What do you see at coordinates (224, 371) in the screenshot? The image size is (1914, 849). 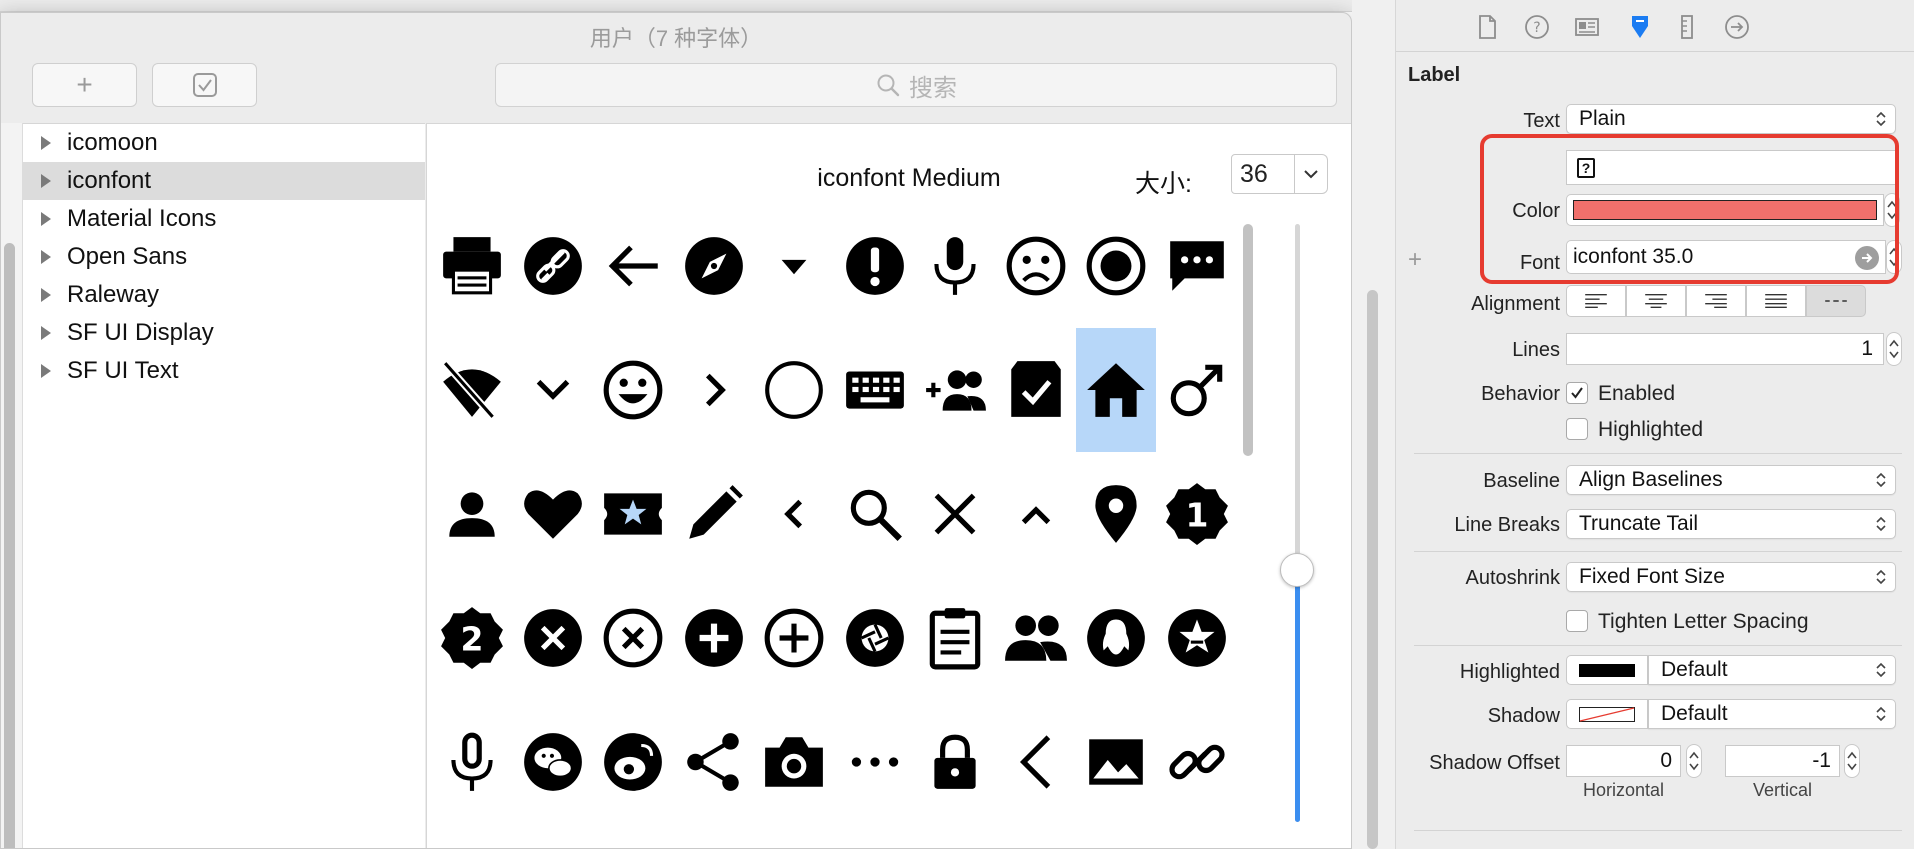 I see `font-family-row: SF UI Text` at bounding box center [224, 371].